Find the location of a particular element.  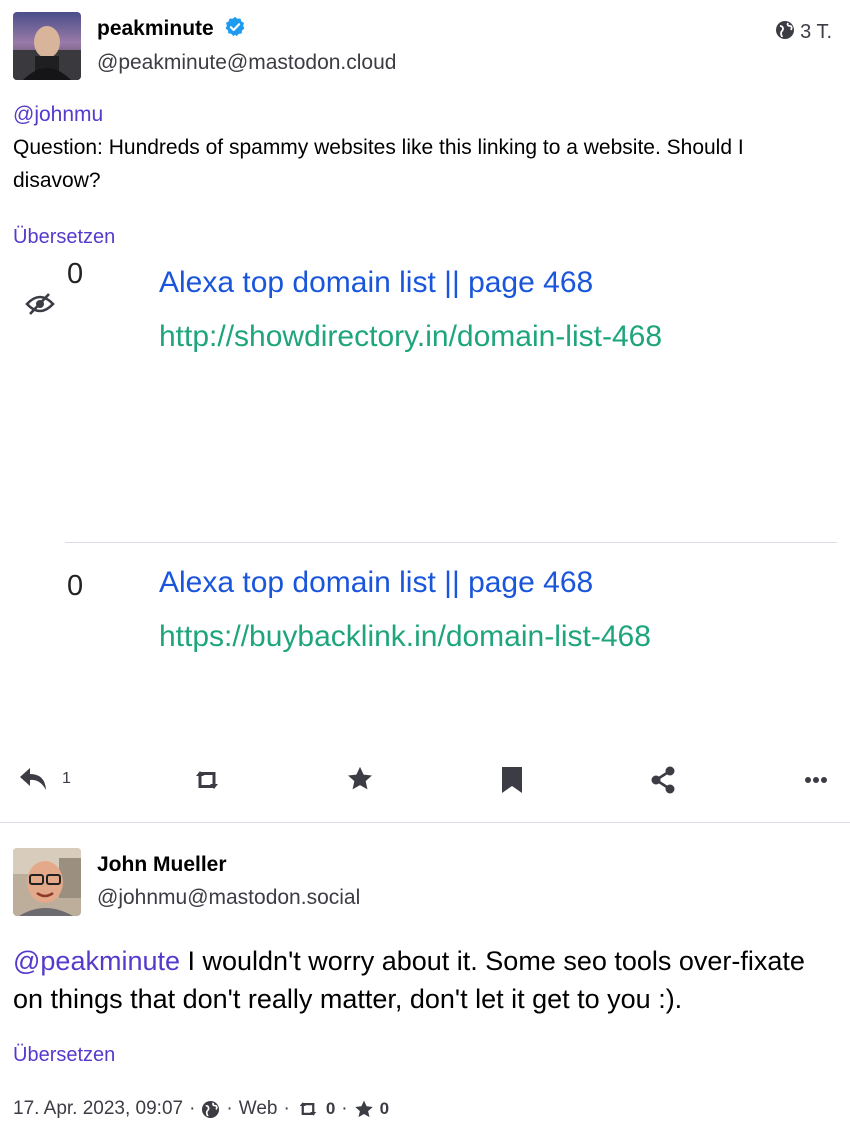

favourite-count: 0 is located at coordinates (384, 1108).